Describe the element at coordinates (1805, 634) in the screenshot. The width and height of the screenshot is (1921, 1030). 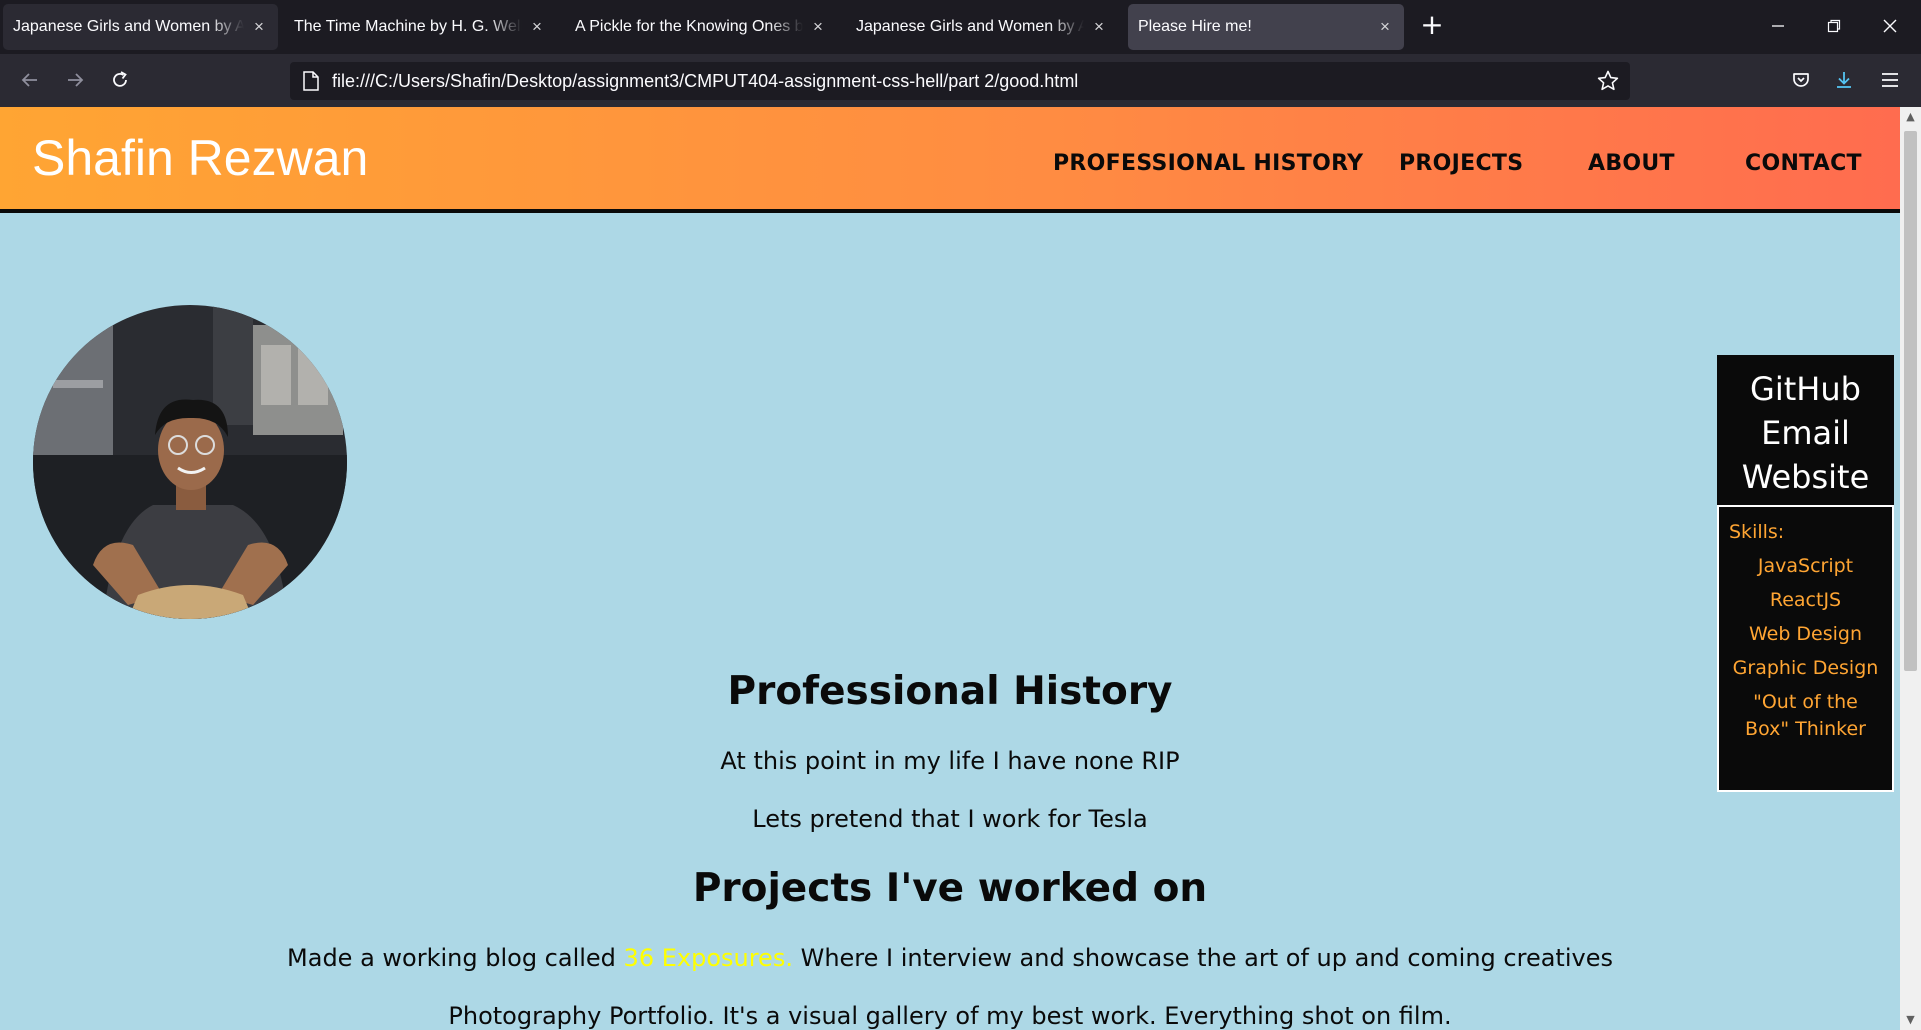
I see `skill-item: Web Design` at that location.